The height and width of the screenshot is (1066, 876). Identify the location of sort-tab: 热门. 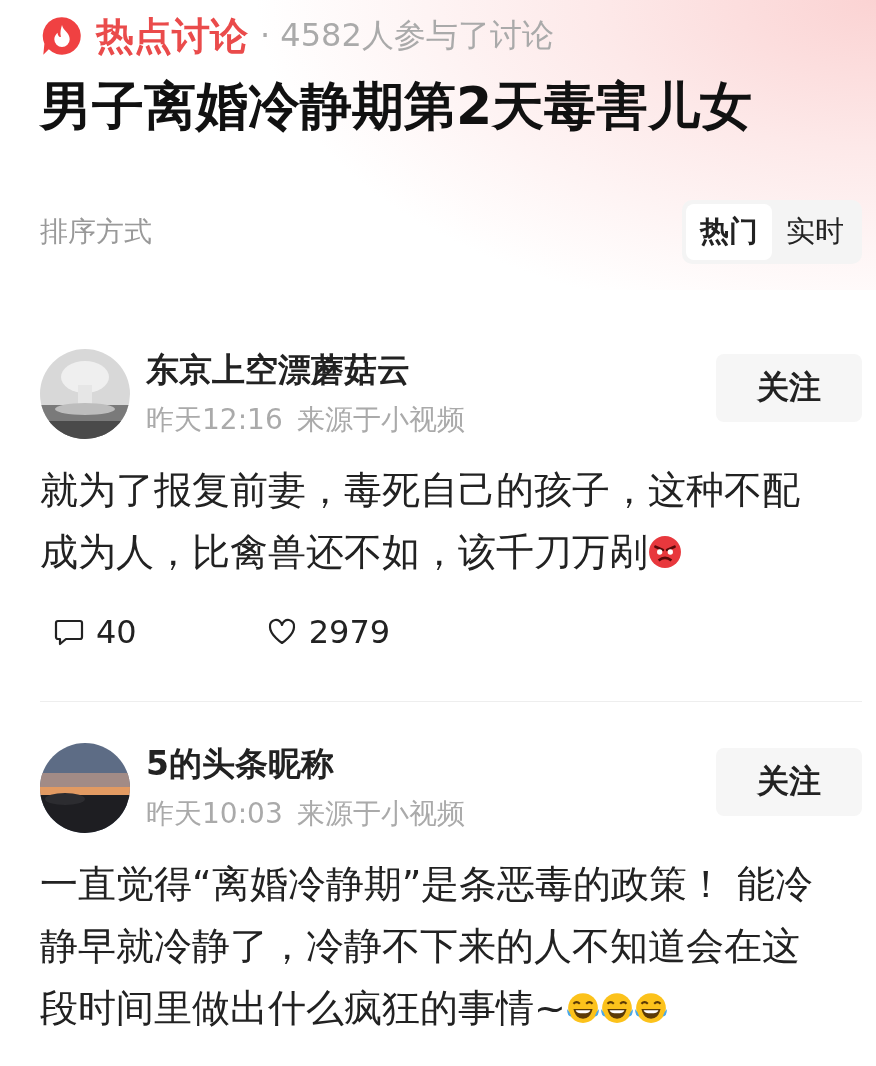
(729, 232).